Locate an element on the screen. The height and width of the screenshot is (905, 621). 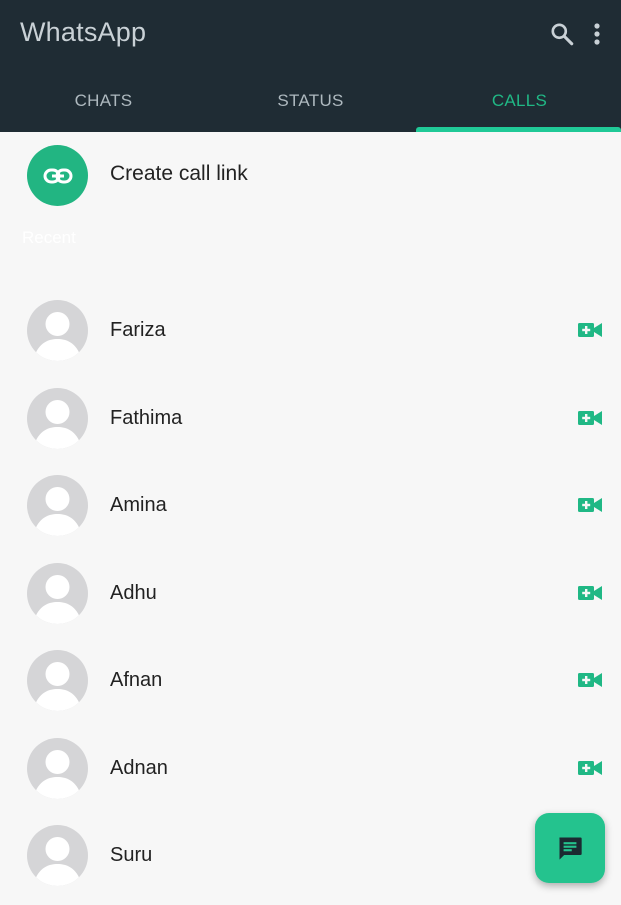
message-icon is located at coordinates (570, 848).